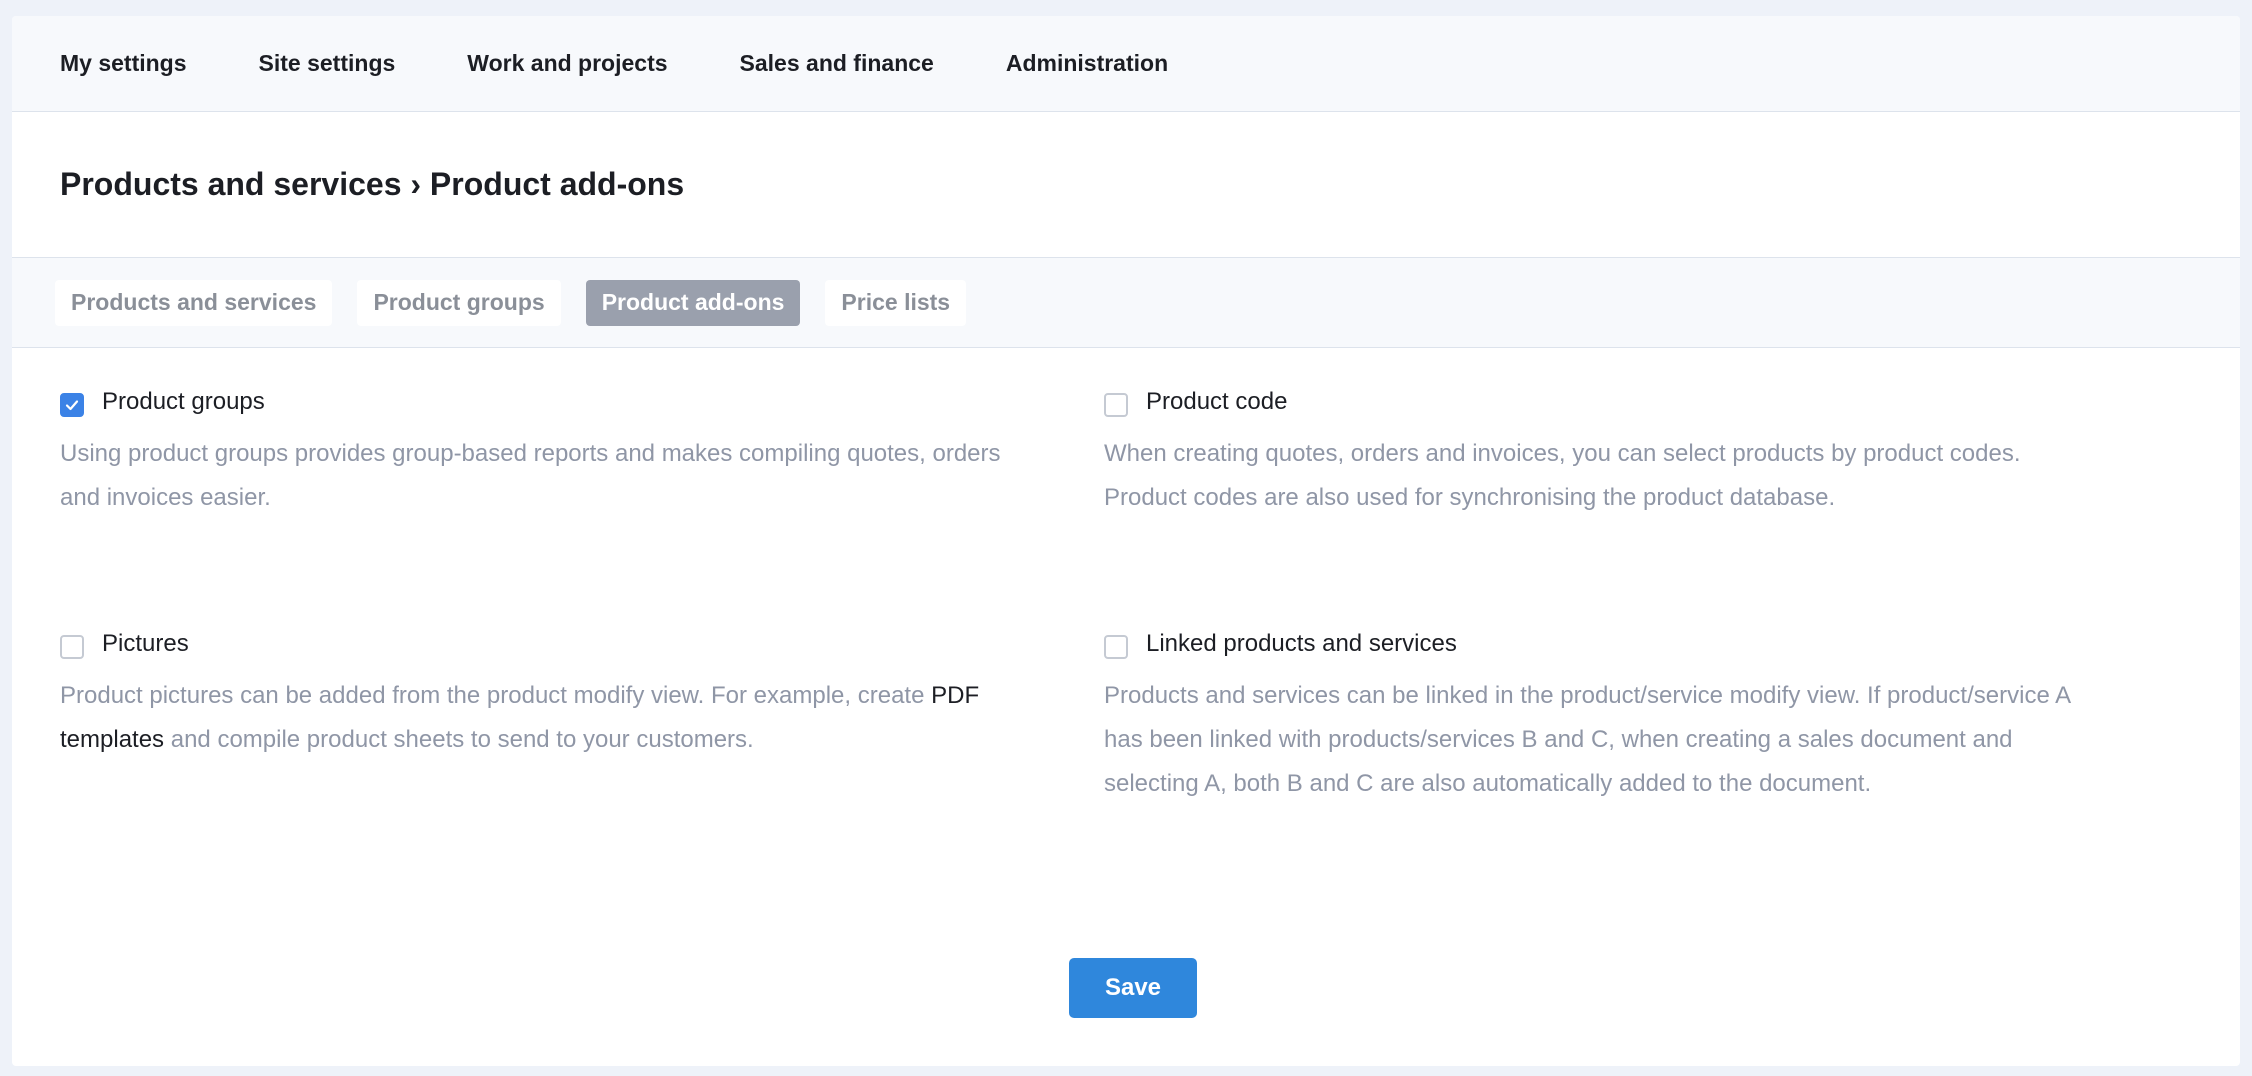  I want to click on tab-price-lists: Price lists, so click(896, 302).